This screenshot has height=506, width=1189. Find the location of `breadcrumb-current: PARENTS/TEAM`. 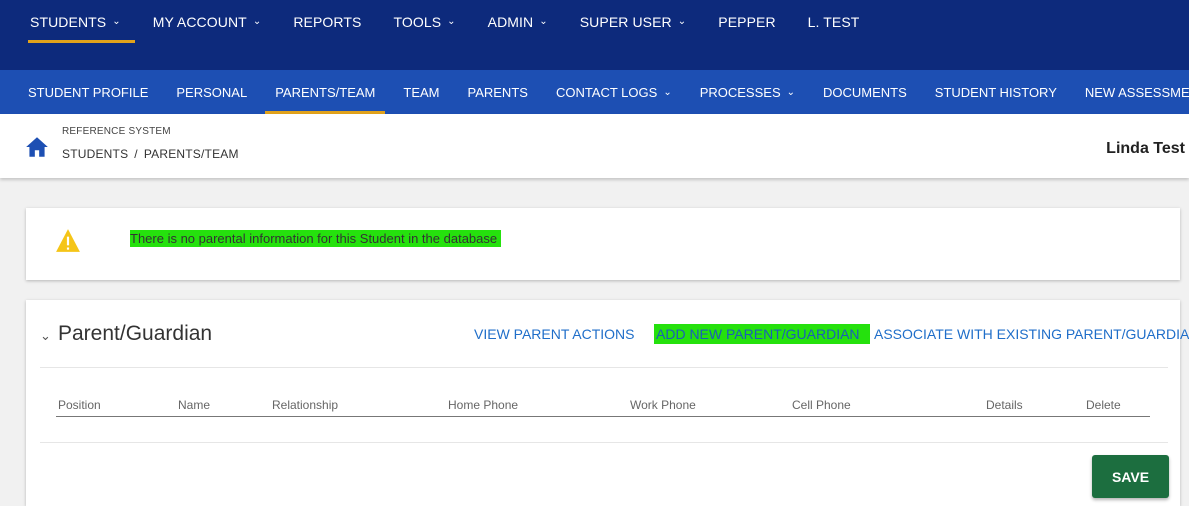

breadcrumb-current: PARENTS/TEAM is located at coordinates (191, 154).